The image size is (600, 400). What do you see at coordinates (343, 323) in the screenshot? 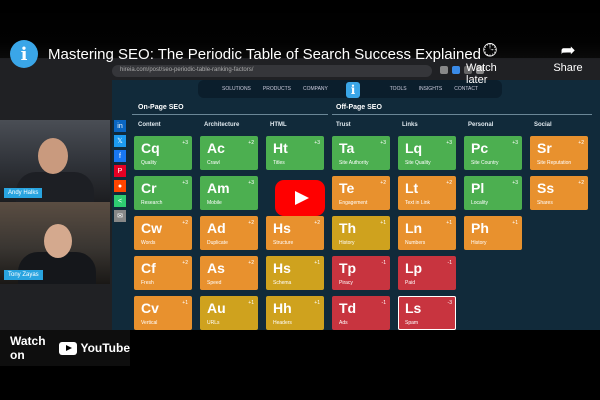
I see `tile-name: Ads` at bounding box center [343, 323].